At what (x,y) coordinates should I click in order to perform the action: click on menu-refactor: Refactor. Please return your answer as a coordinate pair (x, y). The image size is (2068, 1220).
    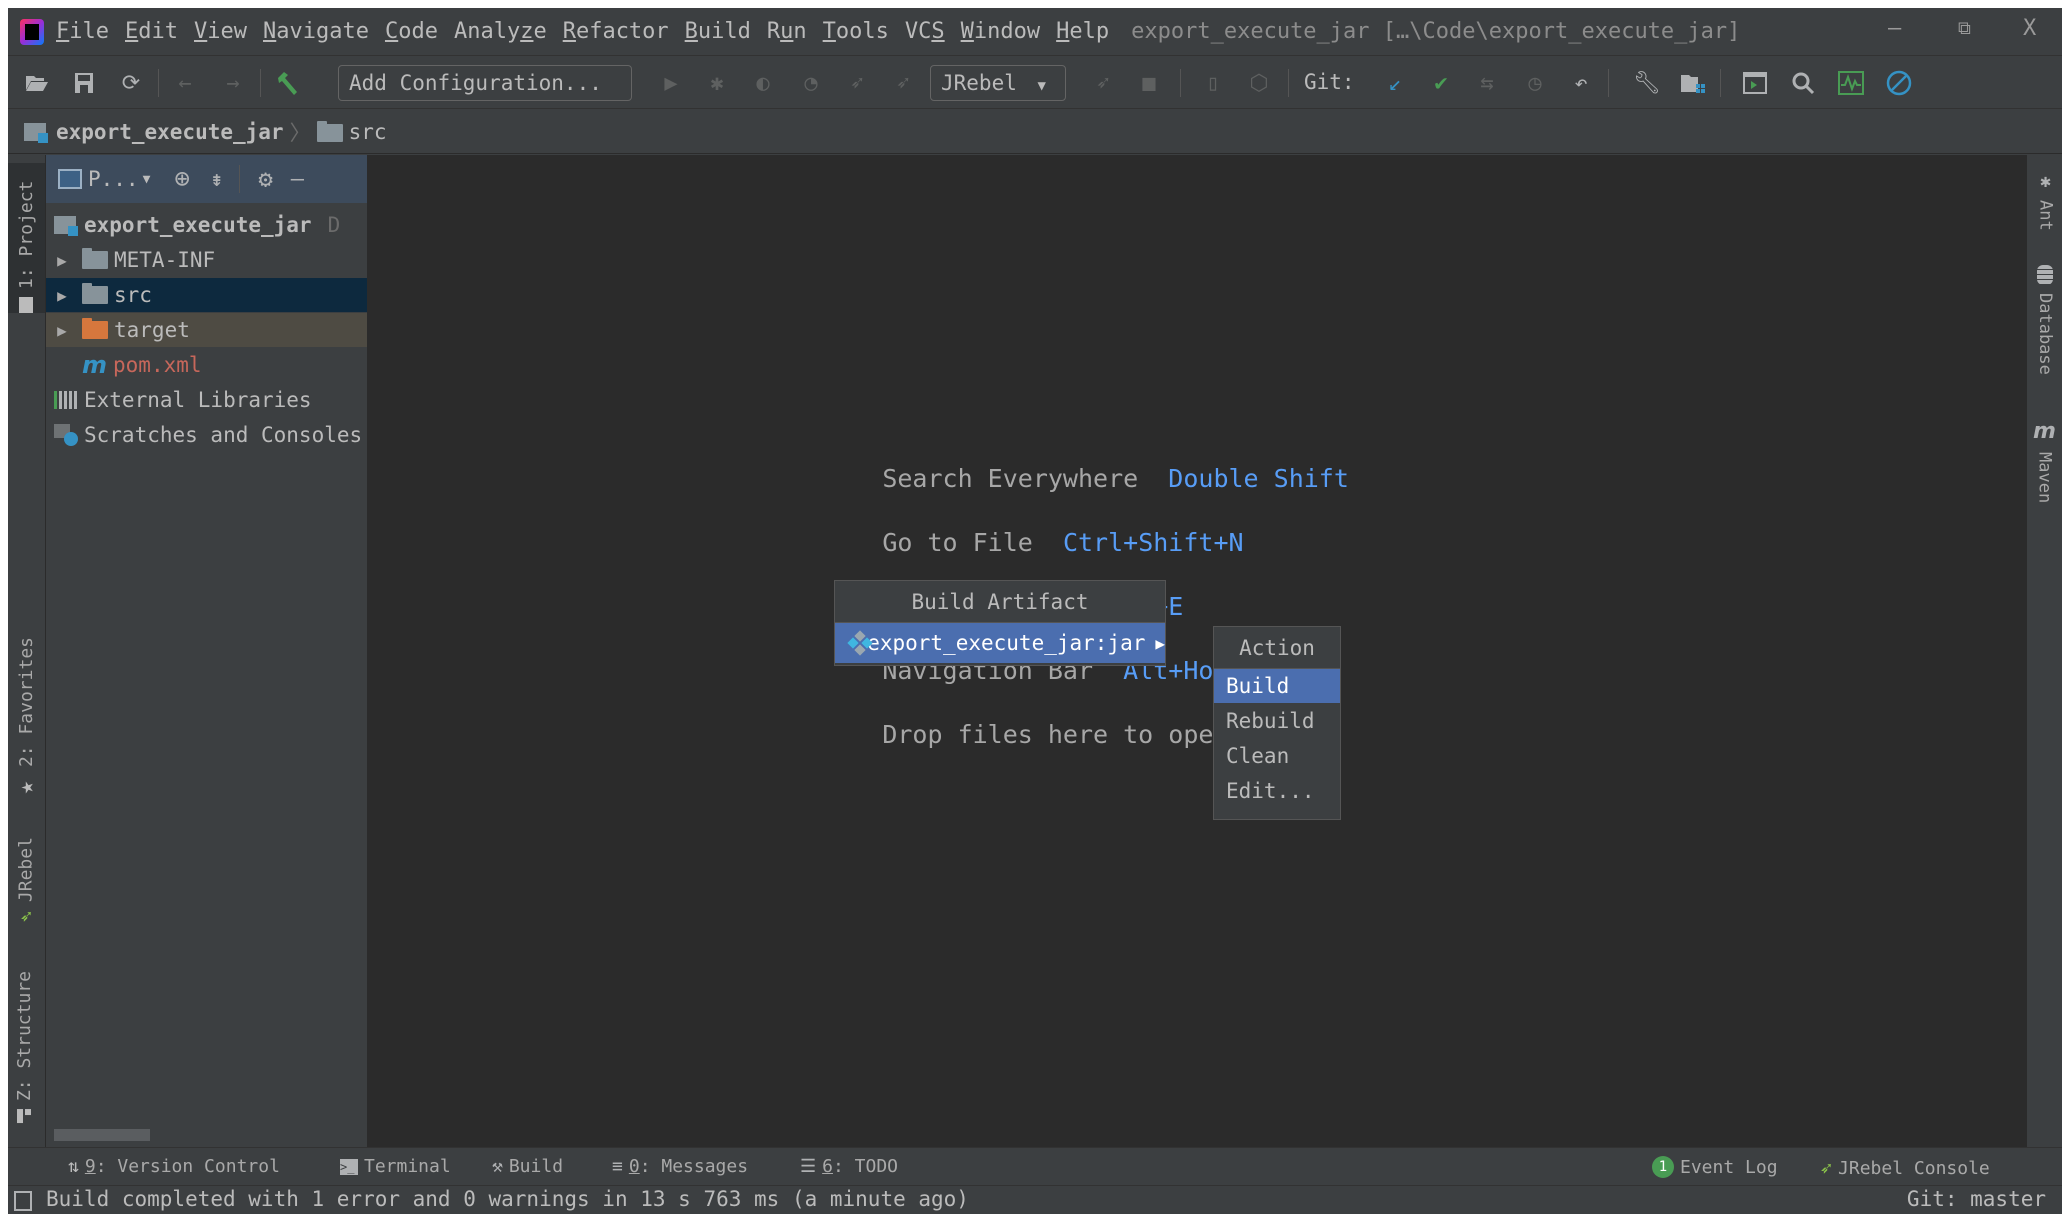
    Looking at the image, I should click on (616, 31).